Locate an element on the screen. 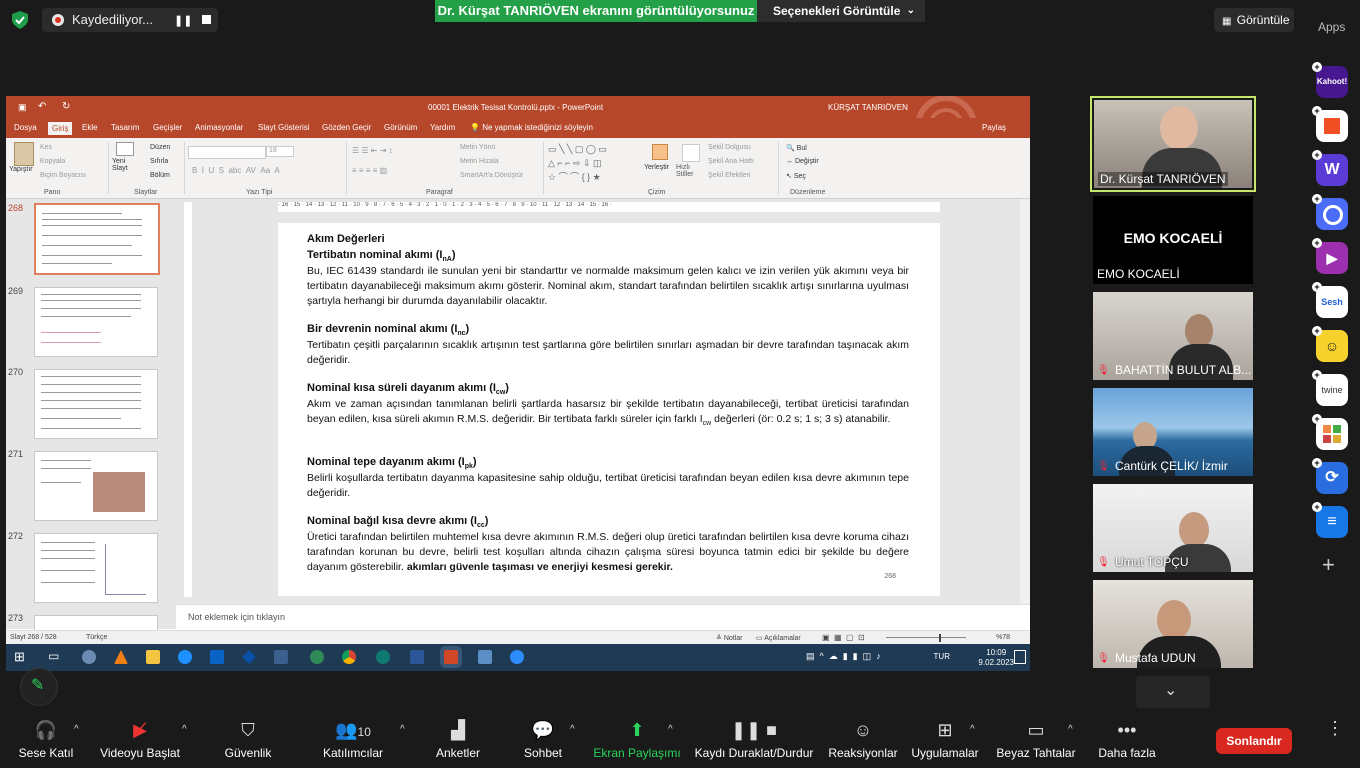 The image size is (1360, 768). stop-recording-button is located at coordinates (206, 19).